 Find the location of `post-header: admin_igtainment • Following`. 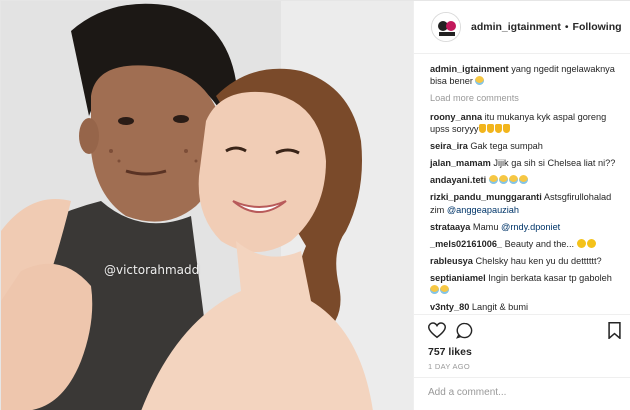

post-header: admin_igtainment • Following is located at coordinates (522, 27).